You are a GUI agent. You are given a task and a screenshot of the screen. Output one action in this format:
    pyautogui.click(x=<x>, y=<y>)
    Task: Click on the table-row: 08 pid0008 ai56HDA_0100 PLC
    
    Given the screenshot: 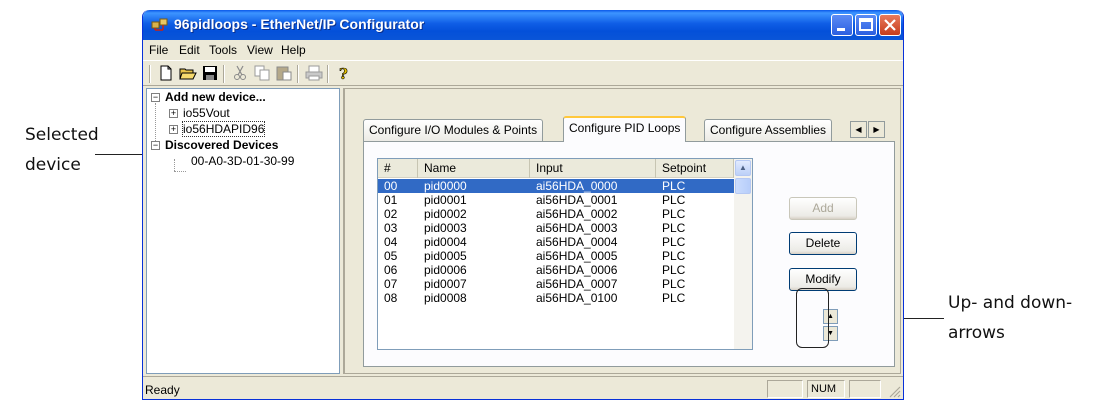 What is the action you would take?
    pyautogui.click(x=556, y=298)
    